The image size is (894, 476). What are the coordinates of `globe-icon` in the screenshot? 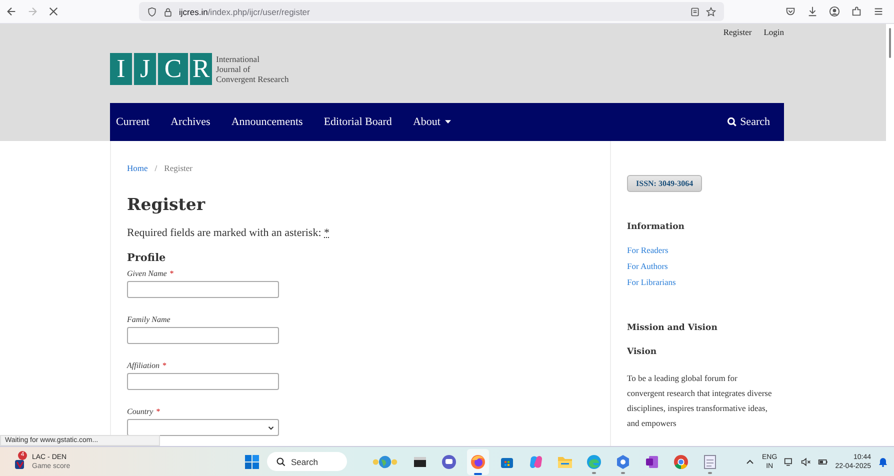 It's located at (385, 462).